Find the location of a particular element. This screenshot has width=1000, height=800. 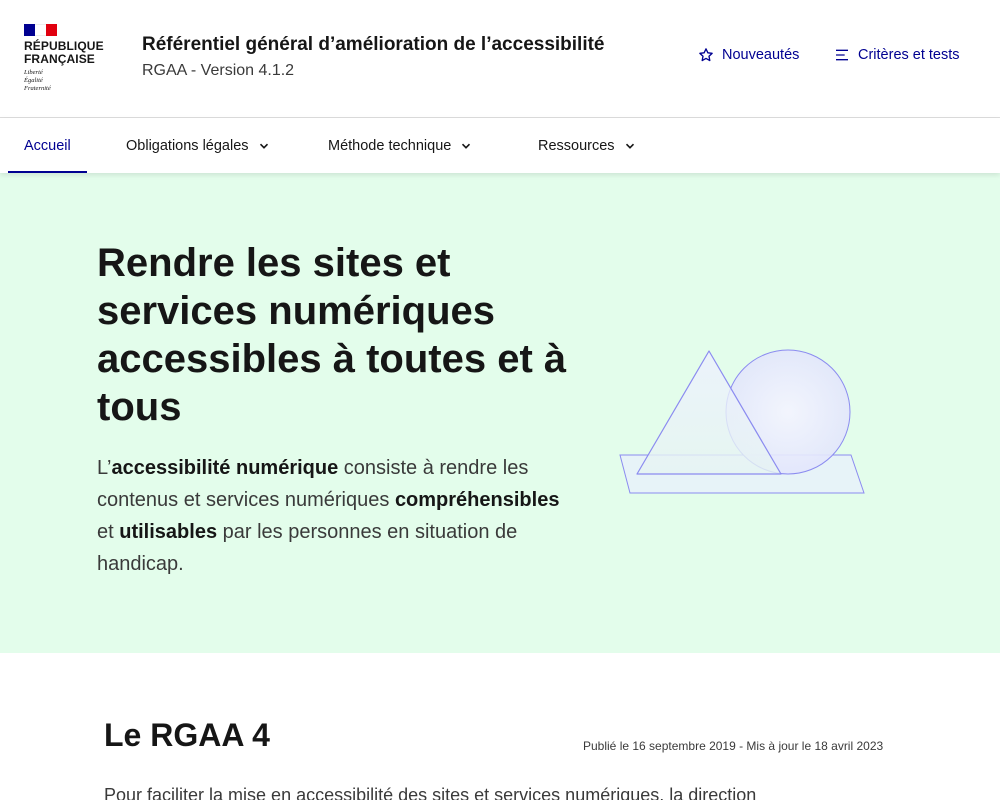

devise-egalite: Égalité is located at coordinates (33, 80).